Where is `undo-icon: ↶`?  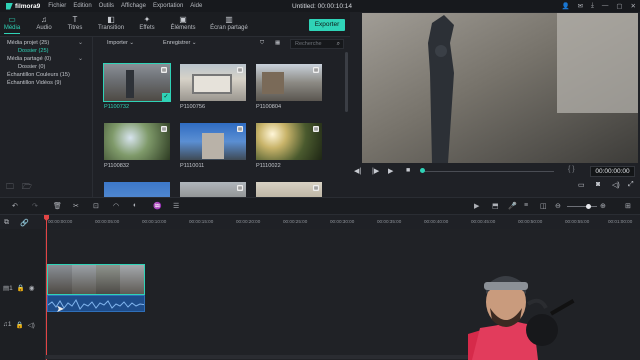 undo-icon: ↶ is located at coordinates (15, 206).